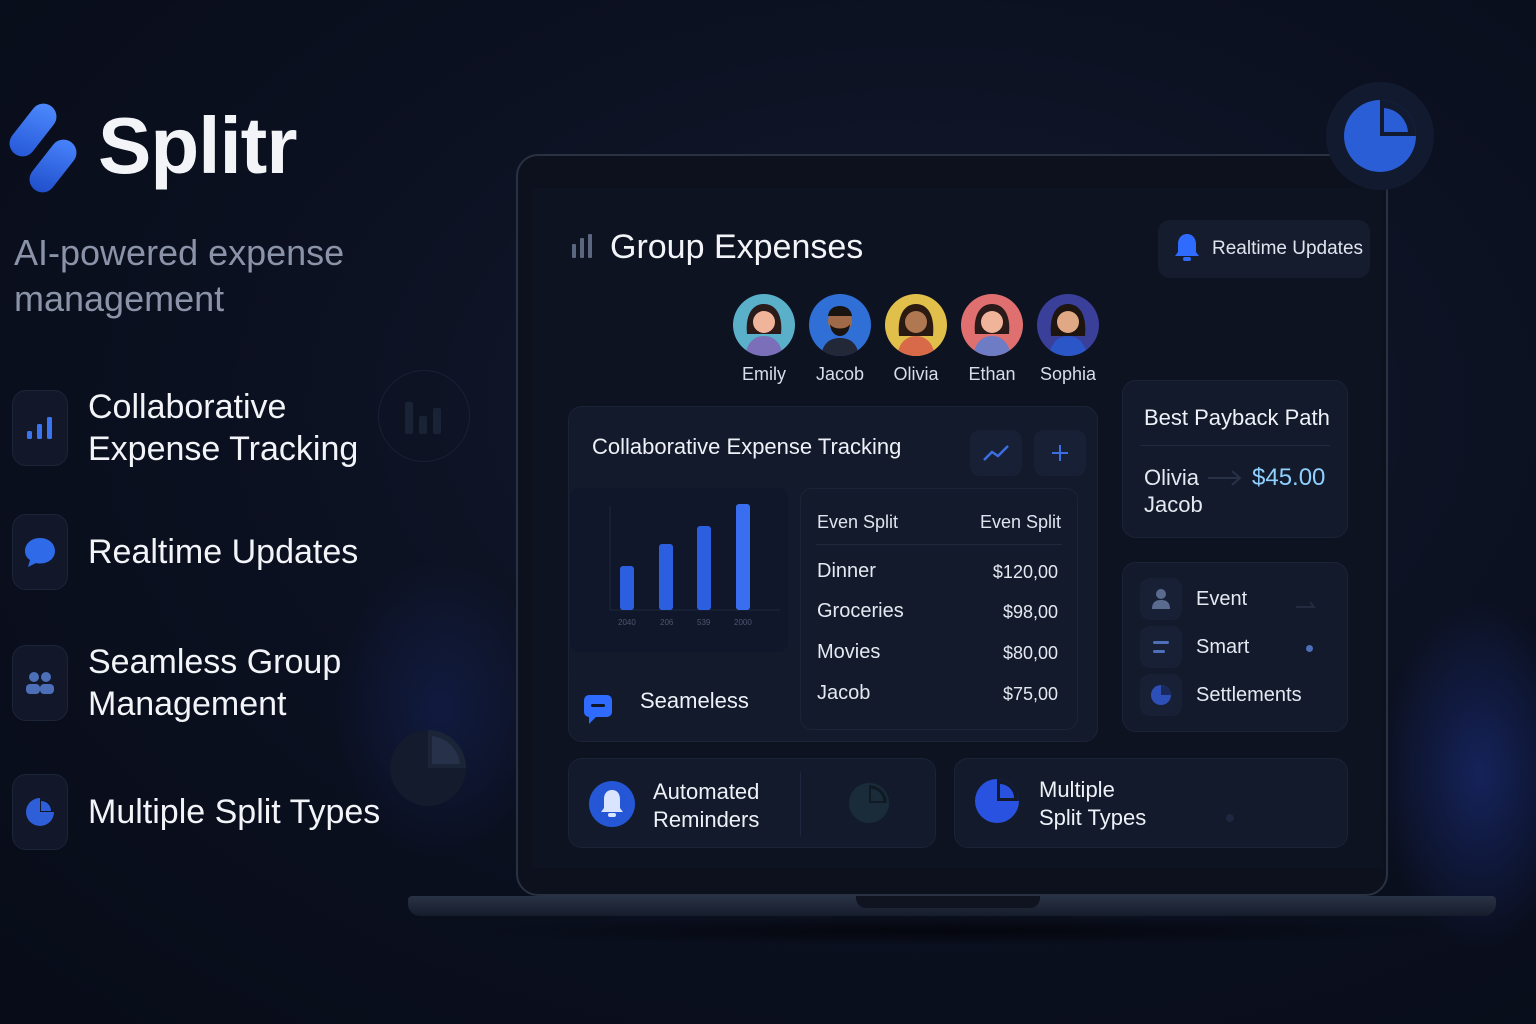  I want to click on floating-pie-chart-icon, so click(1380, 136).